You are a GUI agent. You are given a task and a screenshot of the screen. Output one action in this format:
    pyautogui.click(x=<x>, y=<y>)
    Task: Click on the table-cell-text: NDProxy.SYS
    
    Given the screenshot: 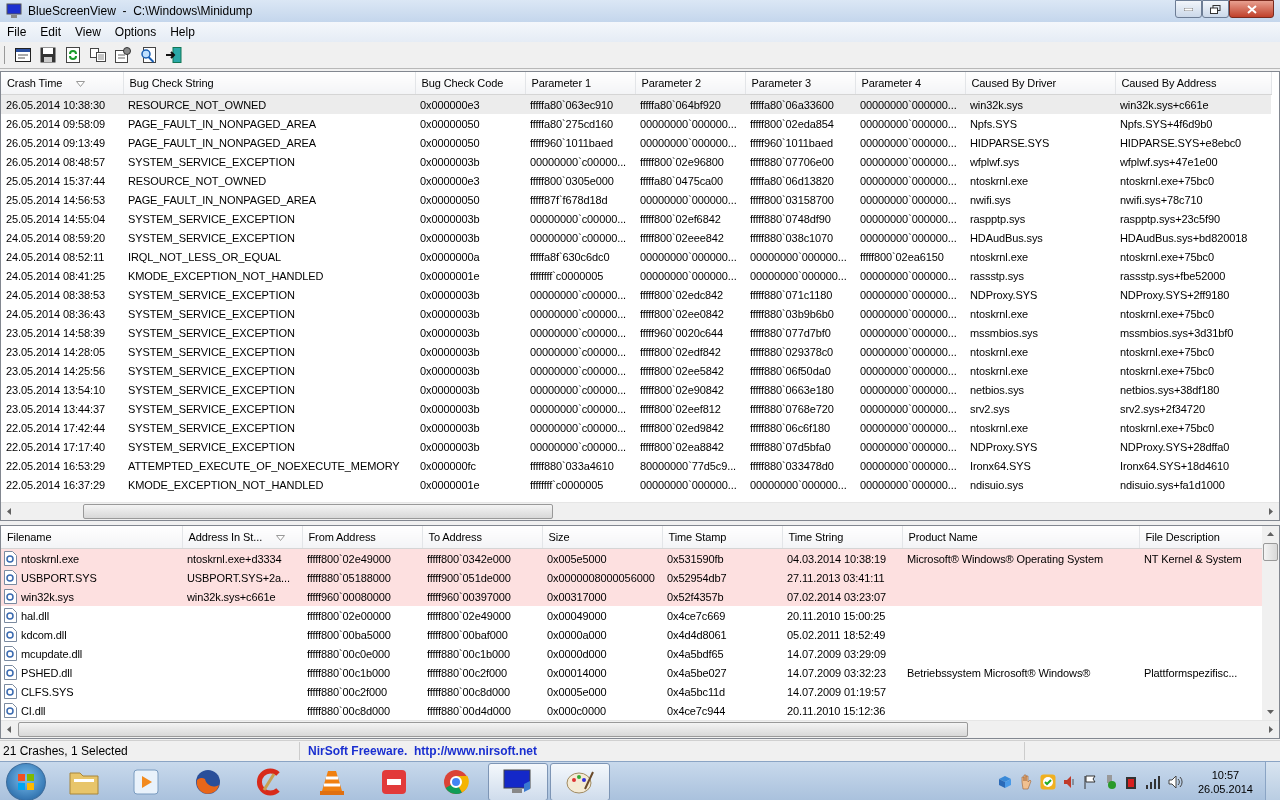 What is the action you would take?
    pyautogui.click(x=1004, y=447)
    